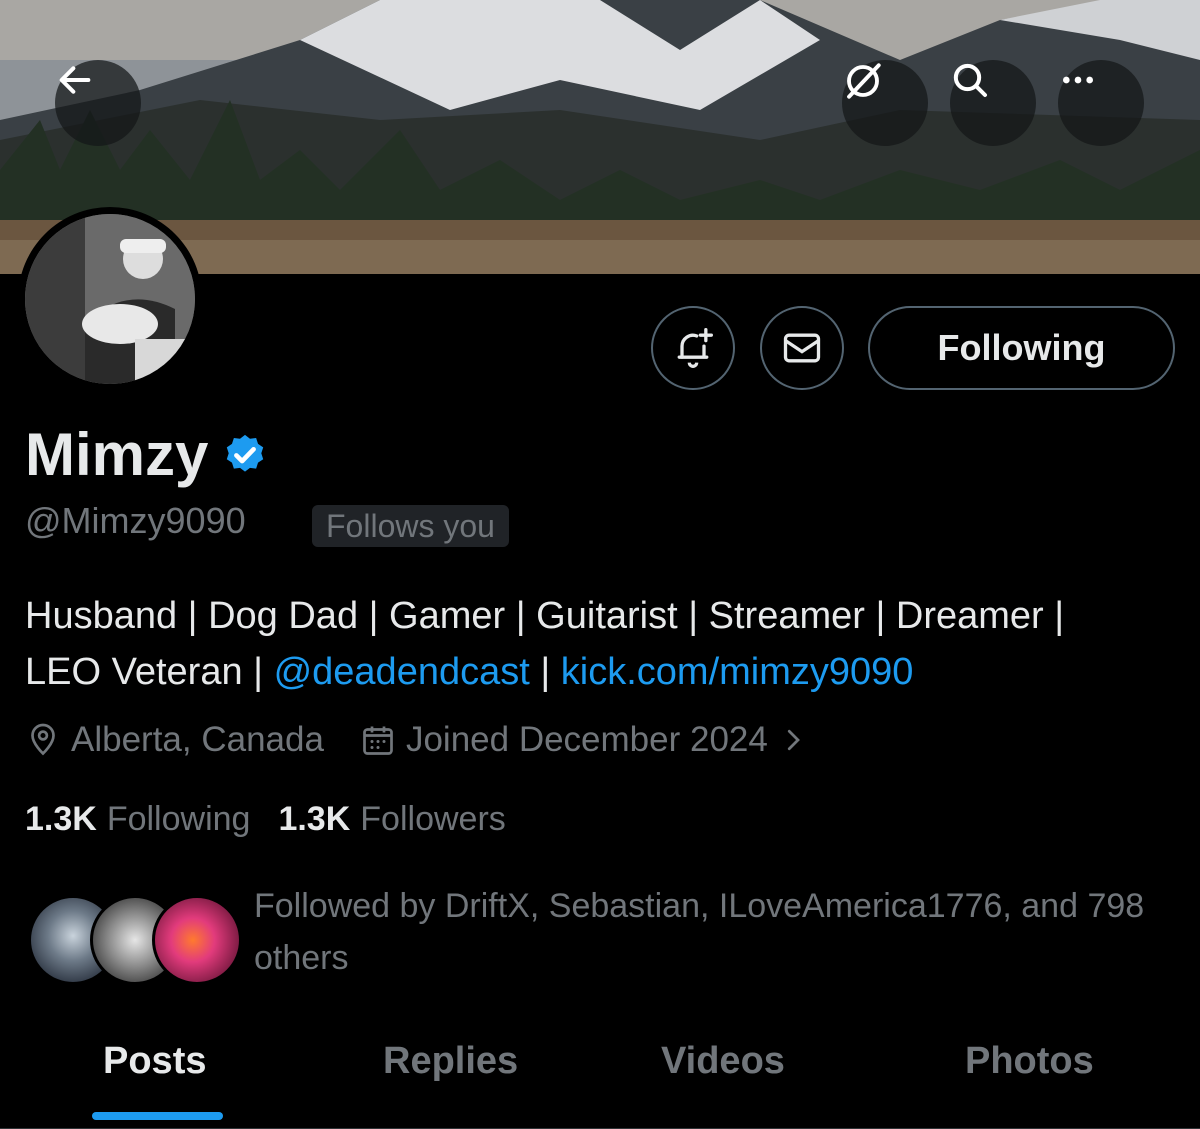 Image resolution: width=1200 pixels, height=1129 pixels. What do you see at coordinates (149, 672) in the screenshot?
I see `bio-text: LEO Veteran |` at bounding box center [149, 672].